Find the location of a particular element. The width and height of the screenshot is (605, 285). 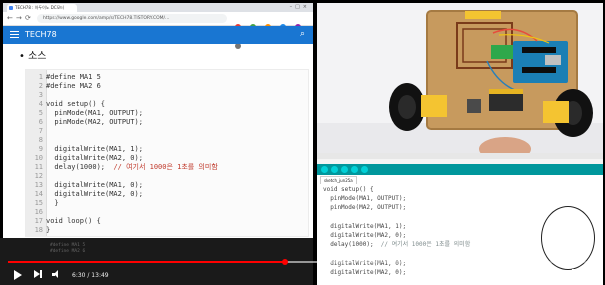

line-number: 12 is located at coordinates (38, 176).